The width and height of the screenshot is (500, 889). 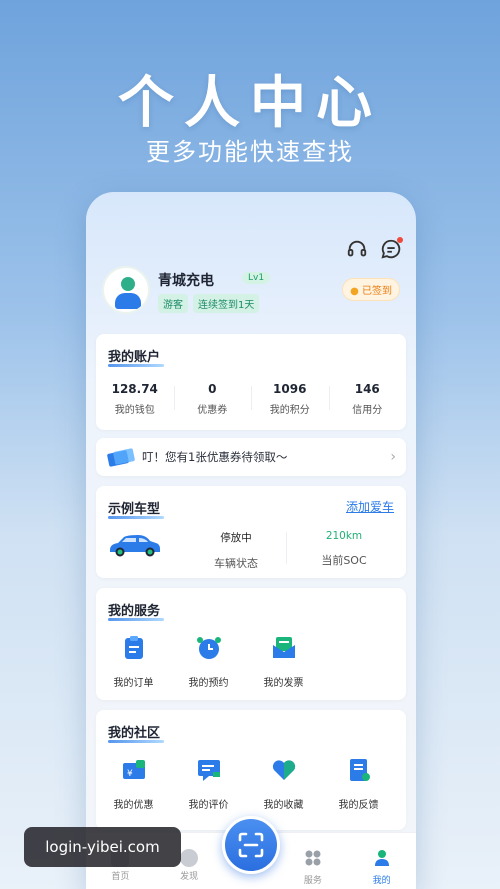 What do you see at coordinates (133, 769) in the screenshot?
I see `discount-icon: ¥` at bounding box center [133, 769].